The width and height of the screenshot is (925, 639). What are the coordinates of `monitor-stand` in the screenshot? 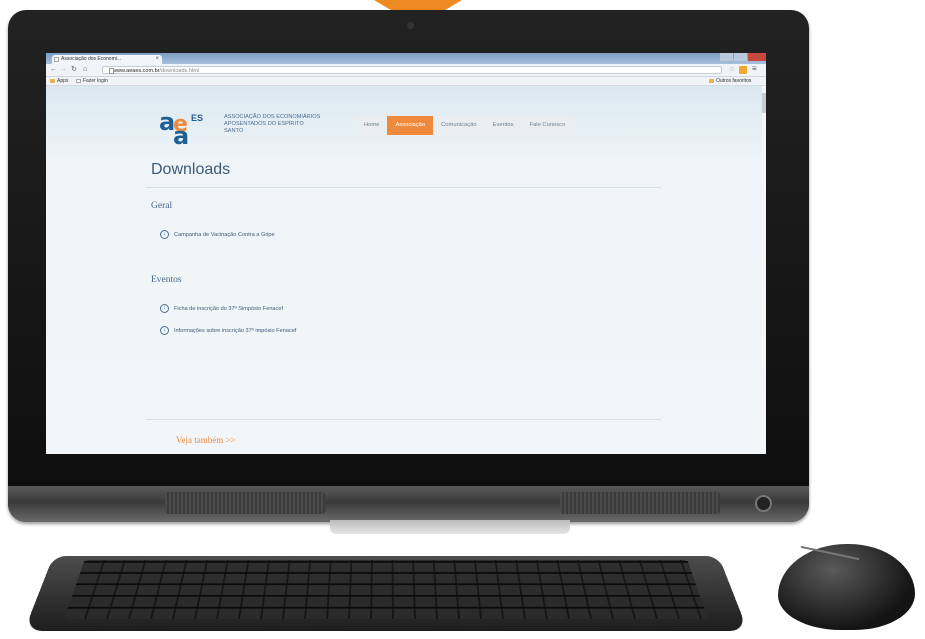 It's located at (450, 527).